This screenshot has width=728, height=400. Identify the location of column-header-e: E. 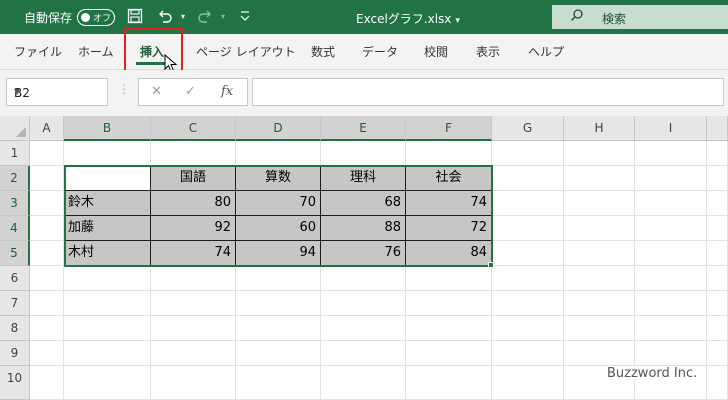
(363, 128).